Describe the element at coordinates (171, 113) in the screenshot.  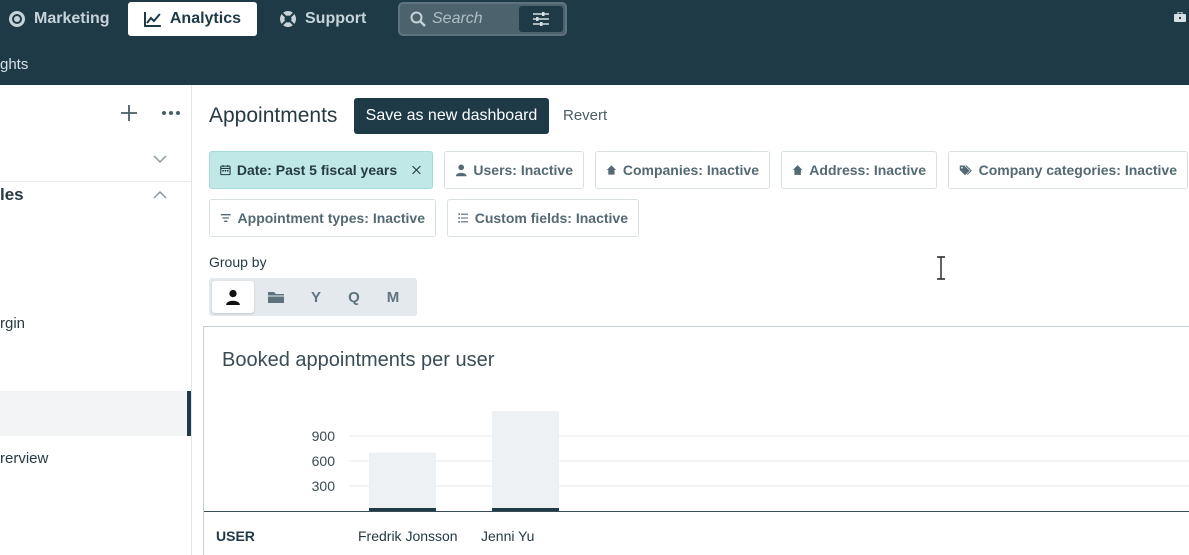
I see `more-icon` at that location.